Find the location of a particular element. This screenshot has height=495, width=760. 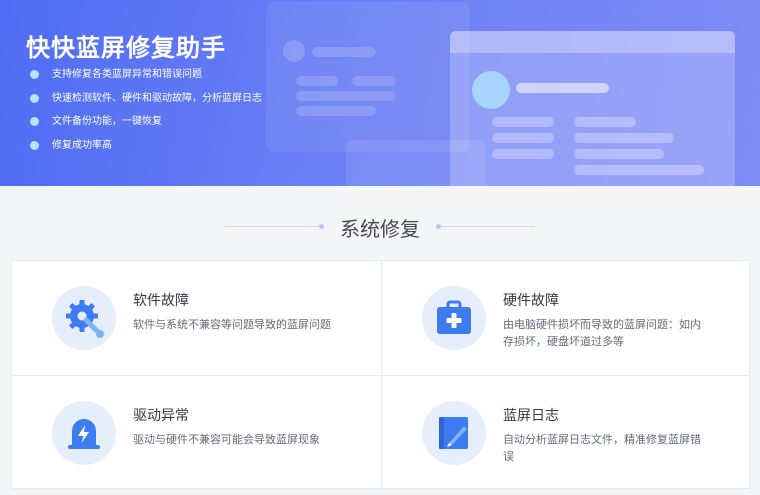

header-divider is located at coordinates (485, 226).